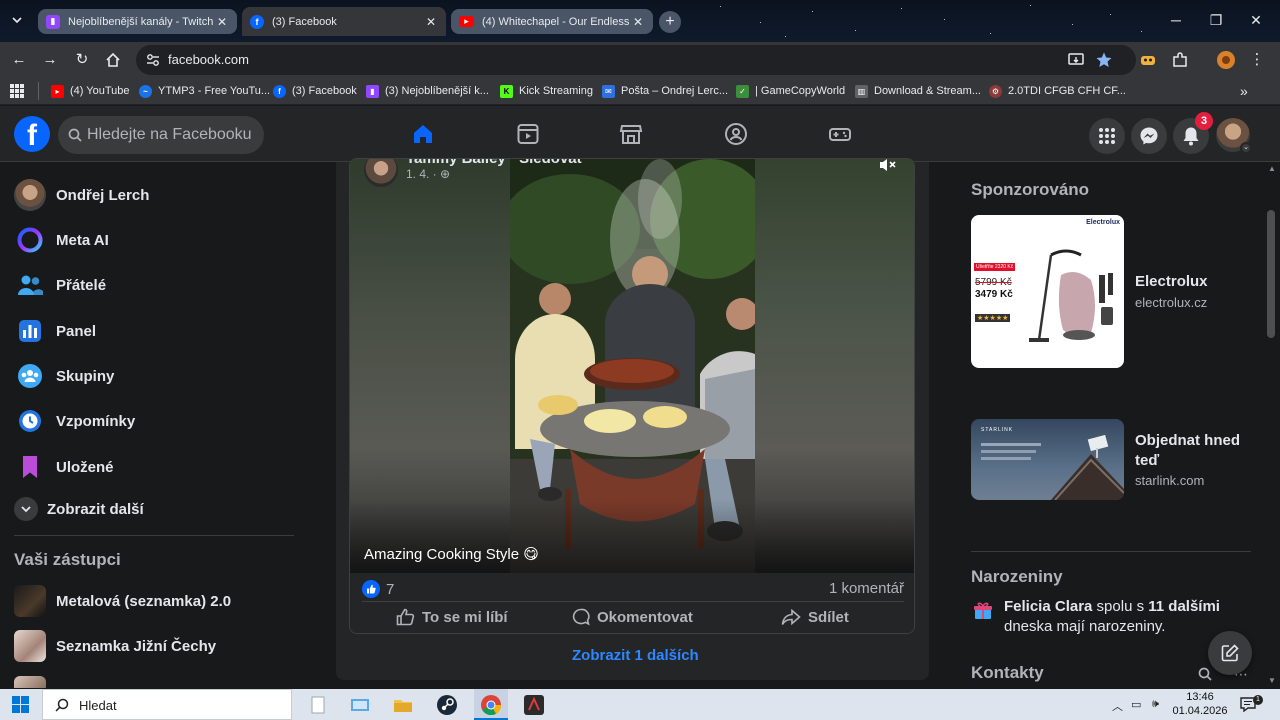 This screenshot has width=1280, height=720. I want to click on chevron-down-icon: ⌄, so click(1246, 148).